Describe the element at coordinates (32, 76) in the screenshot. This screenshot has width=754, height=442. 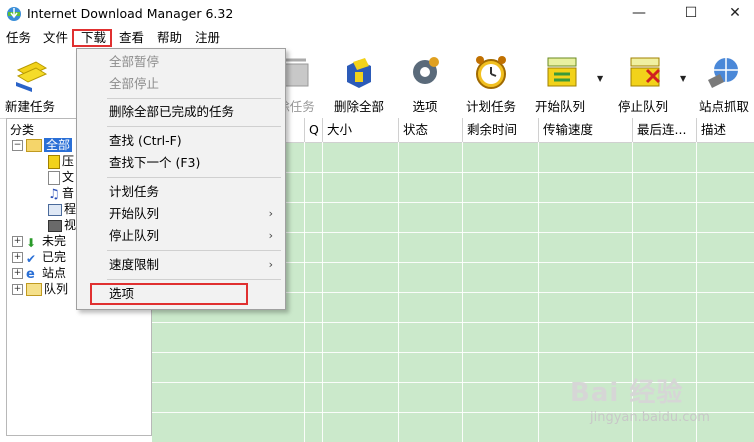
I see `new-task-icon` at that location.